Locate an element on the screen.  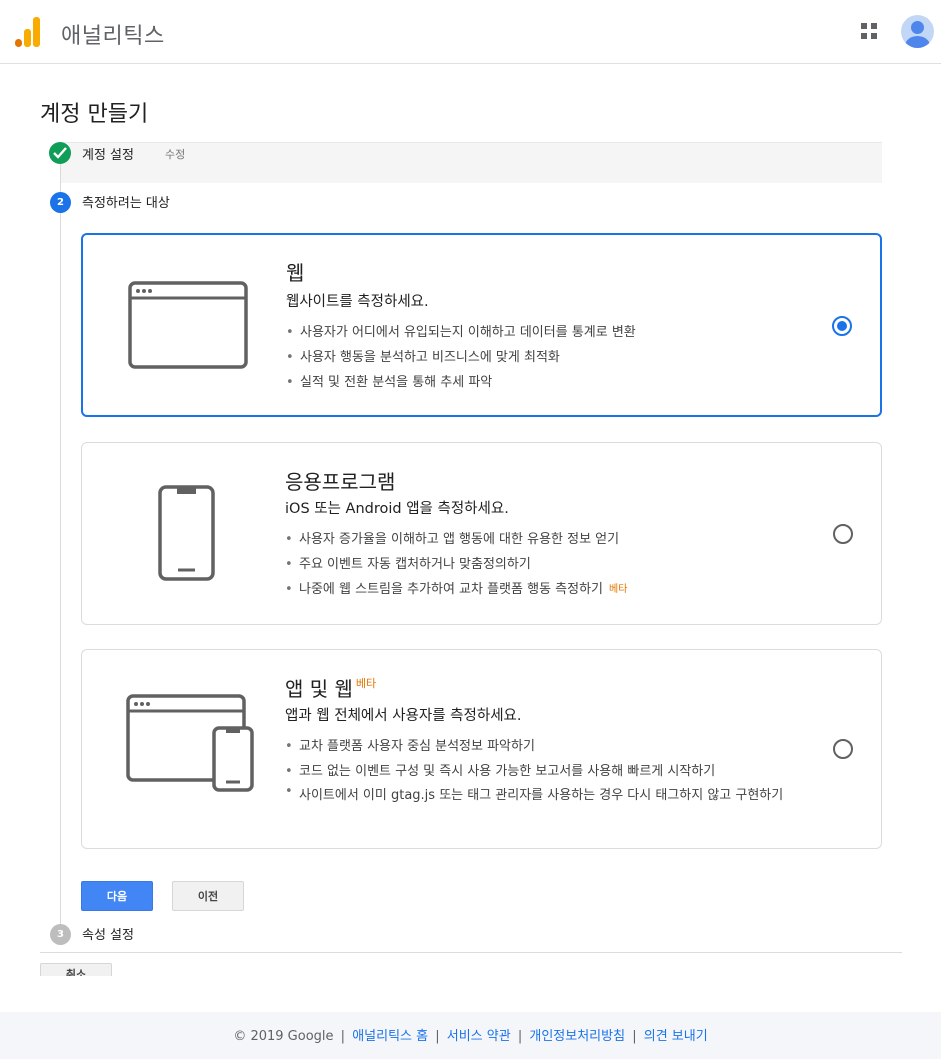
divider is located at coordinates (471, 952).